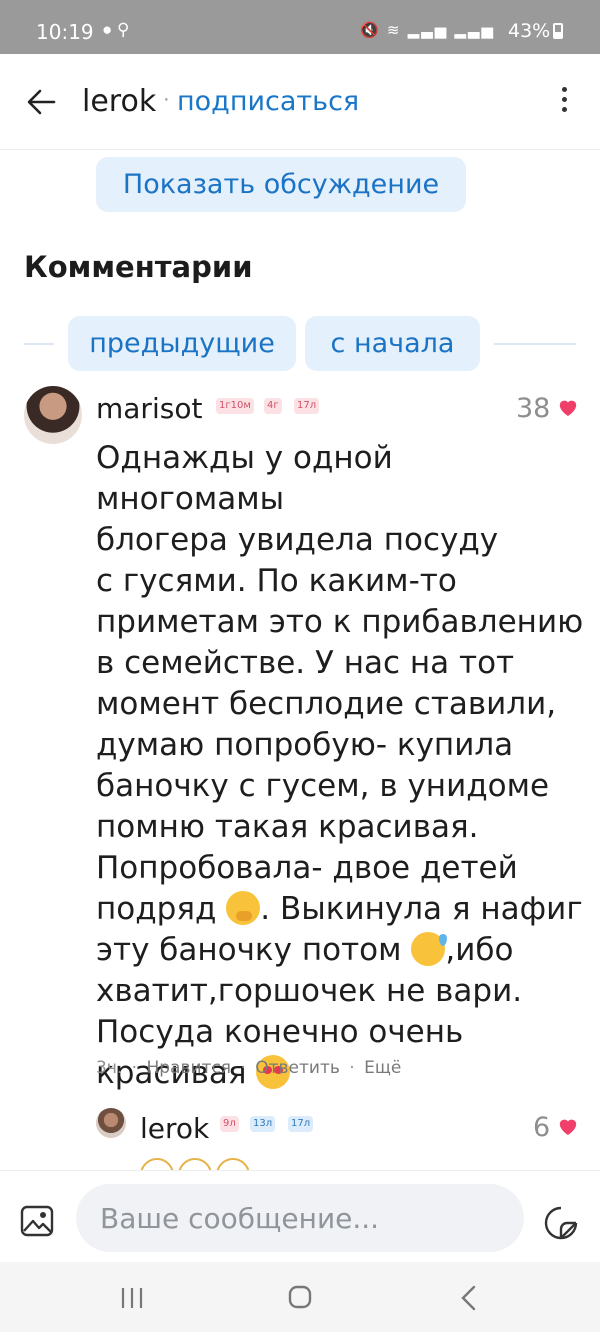 This screenshot has width=600, height=1332. Describe the element at coordinates (350, 1164) in the screenshot. I see `reply-text-cropped` at that location.